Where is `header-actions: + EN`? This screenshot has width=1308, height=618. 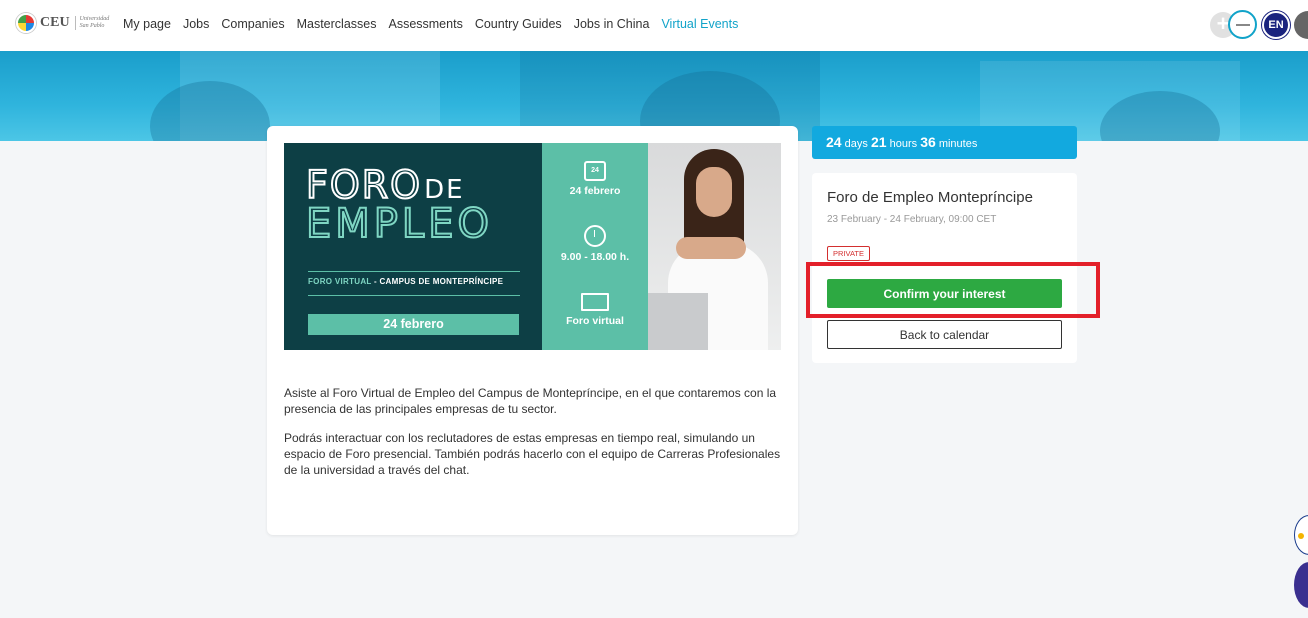
header-actions: + EN is located at coordinates (1259, 24).